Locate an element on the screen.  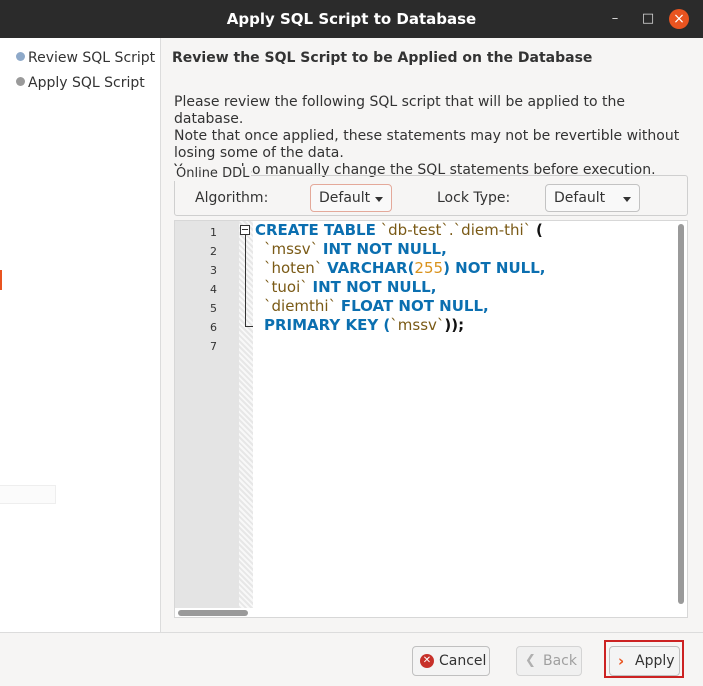
algorithm-label: Algorithm: is located at coordinates (232, 198).